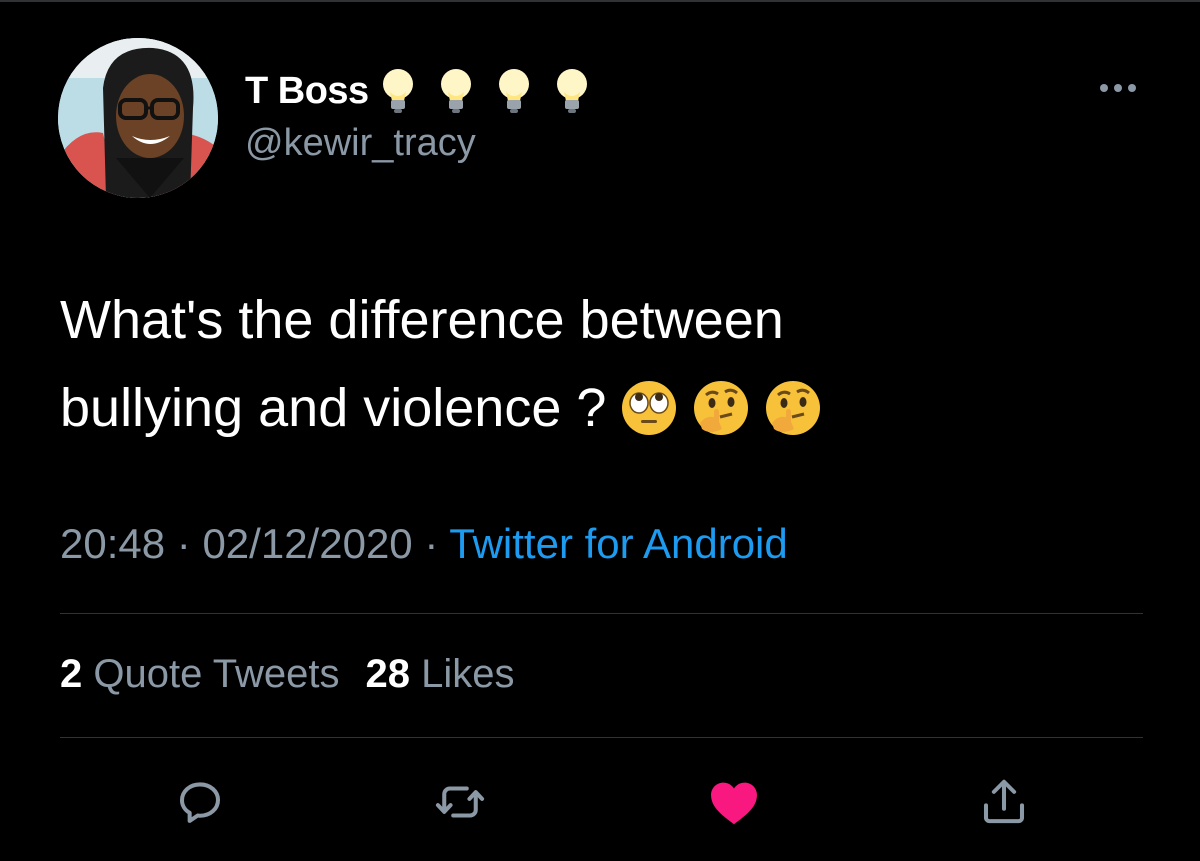  What do you see at coordinates (307, 91) in the screenshot?
I see `author-display-name: T Boss` at bounding box center [307, 91].